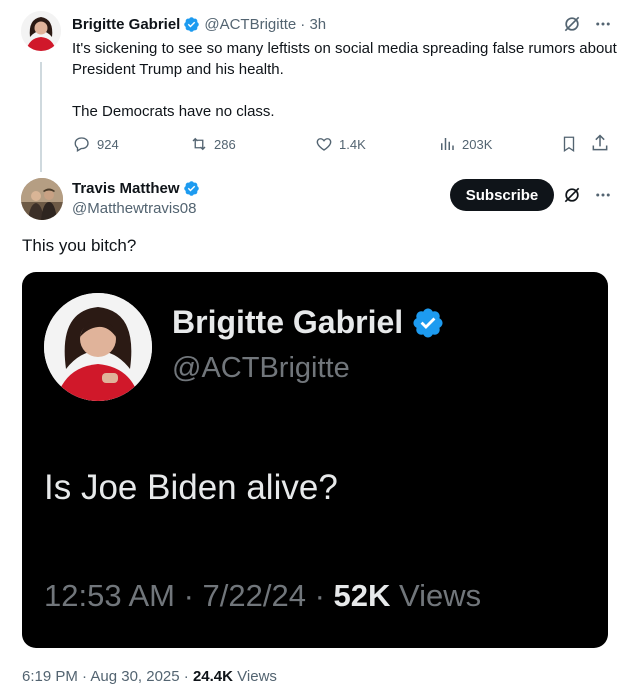 This screenshot has height=699, width=640. Describe the element at coordinates (313, 24) in the screenshot. I see `post-time: · 3h` at that location.